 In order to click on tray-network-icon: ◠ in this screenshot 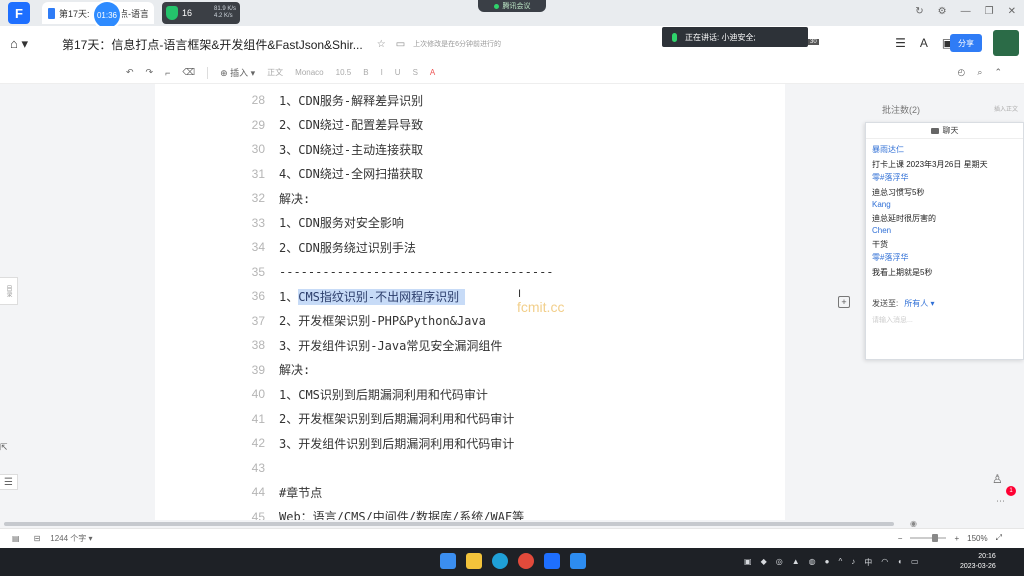, I will do `click(884, 562)`.